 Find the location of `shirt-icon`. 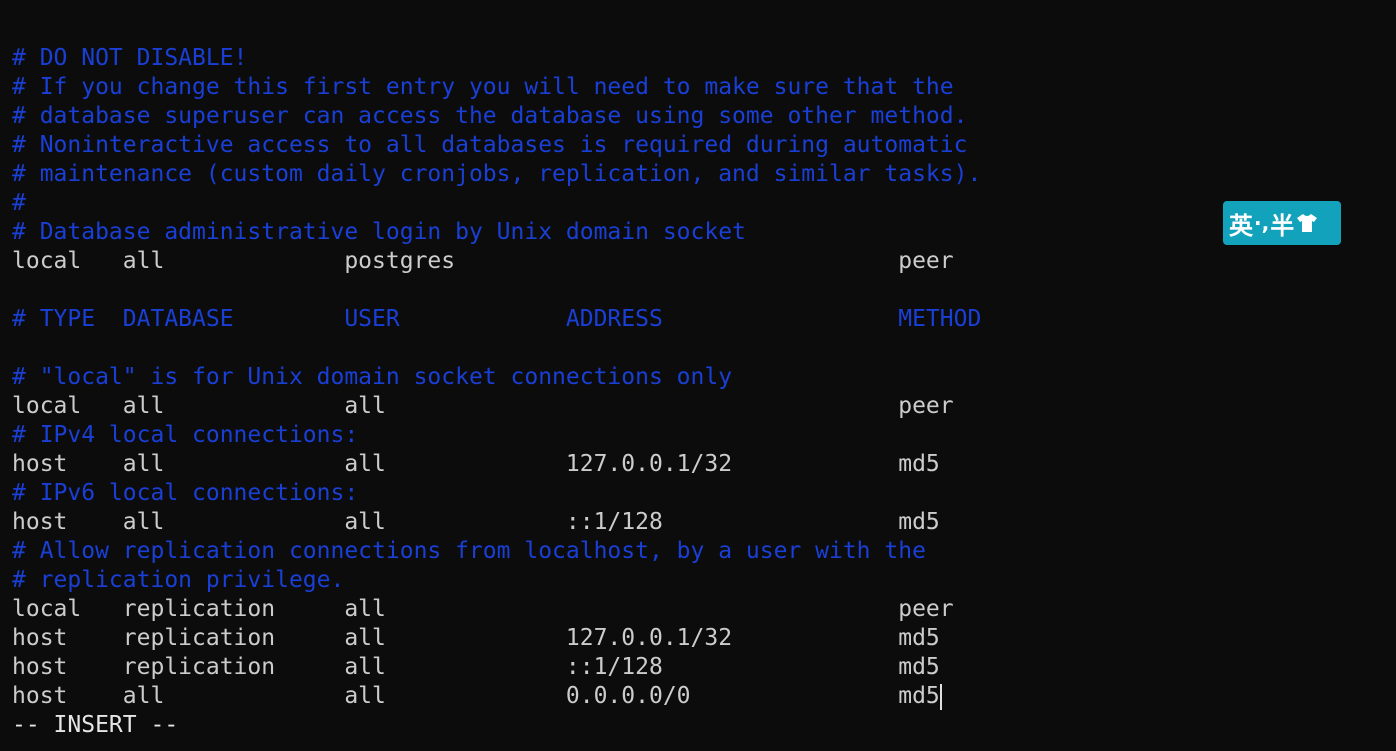

shirt-icon is located at coordinates (1307, 223).